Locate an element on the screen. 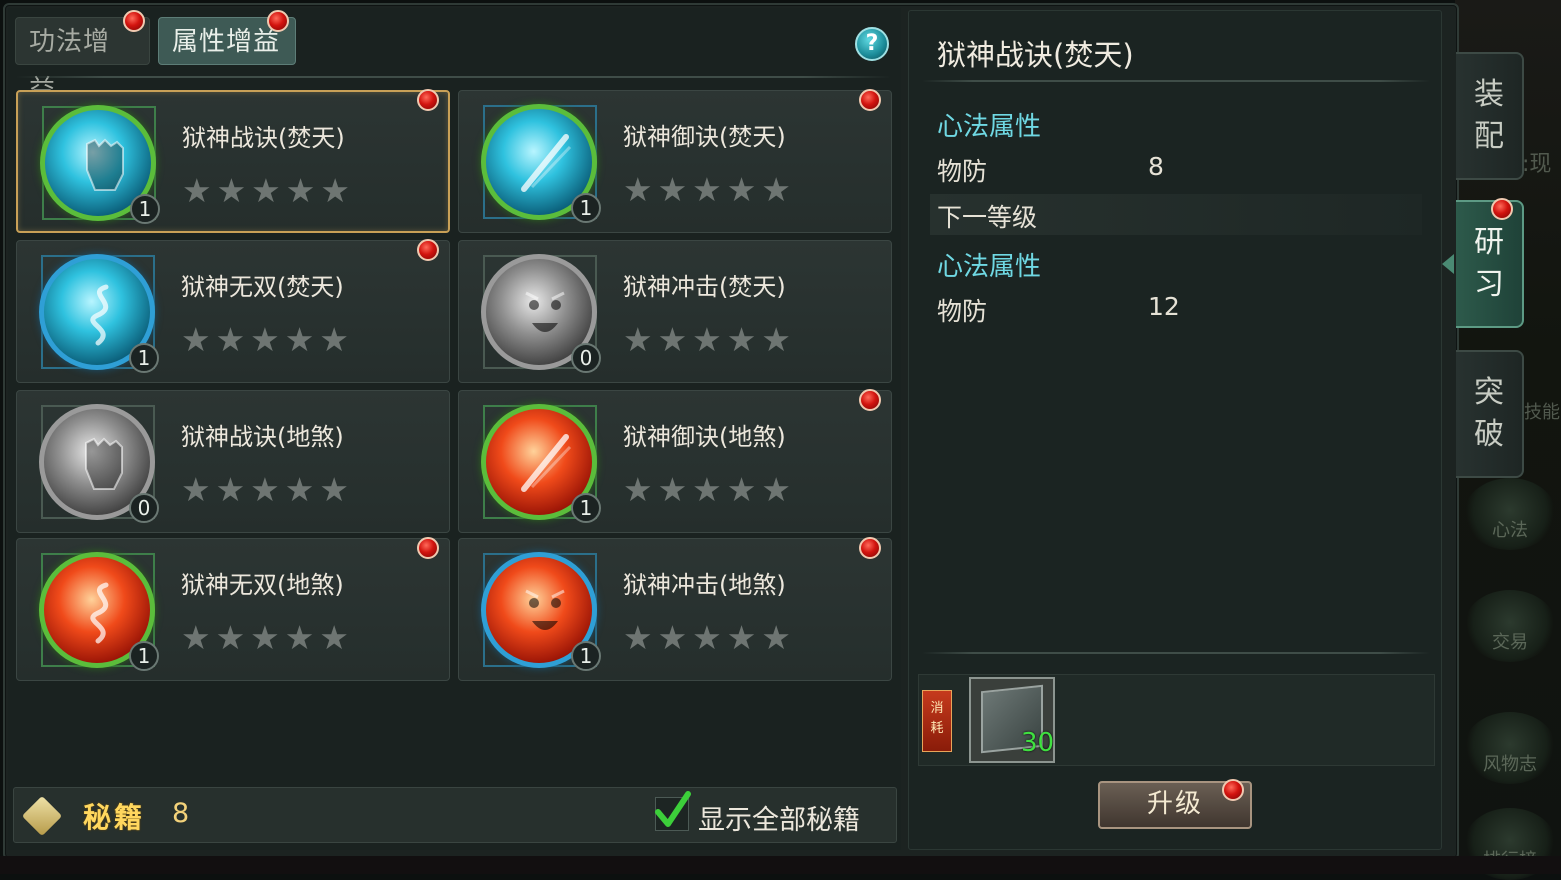  current-stat-name: 物防 is located at coordinates (962, 171).